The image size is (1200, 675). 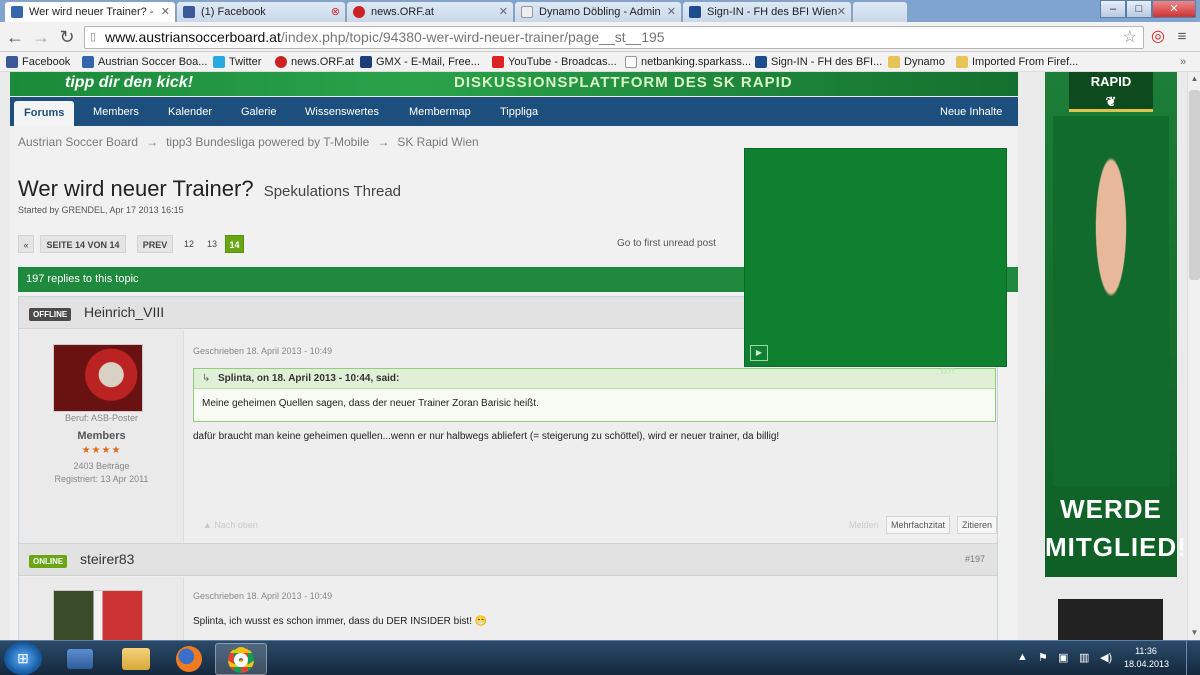 I want to click on report-link: Melden, so click(x=864, y=525).